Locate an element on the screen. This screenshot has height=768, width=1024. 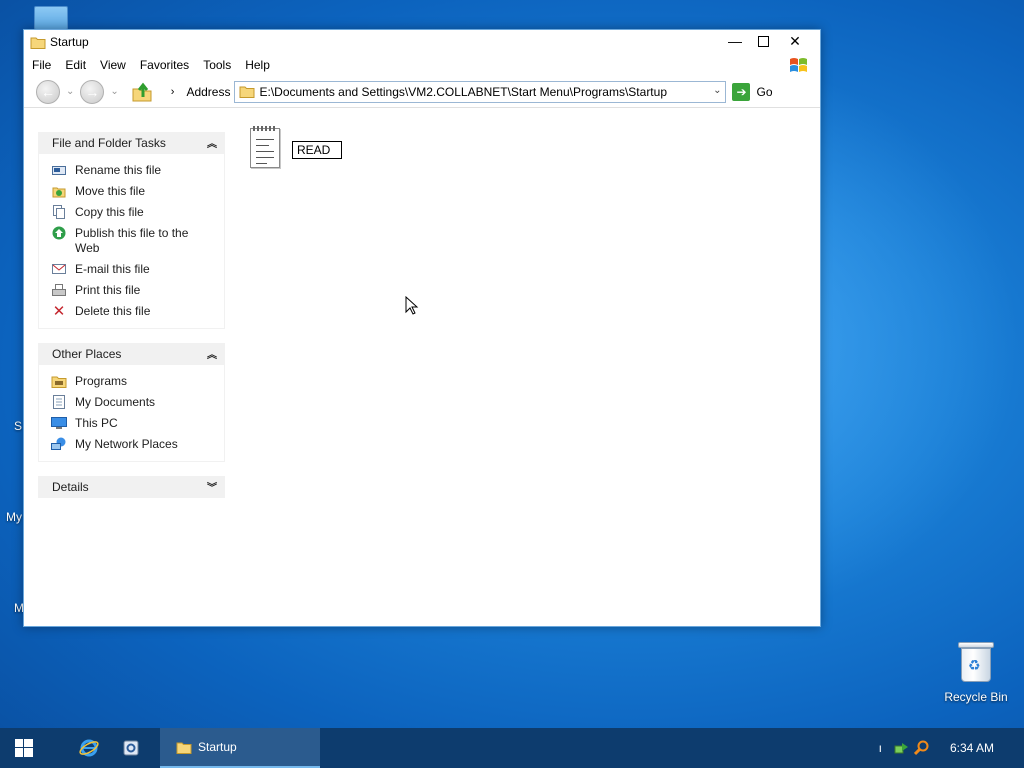
windows-start-icon is located at coordinates (24, 748).